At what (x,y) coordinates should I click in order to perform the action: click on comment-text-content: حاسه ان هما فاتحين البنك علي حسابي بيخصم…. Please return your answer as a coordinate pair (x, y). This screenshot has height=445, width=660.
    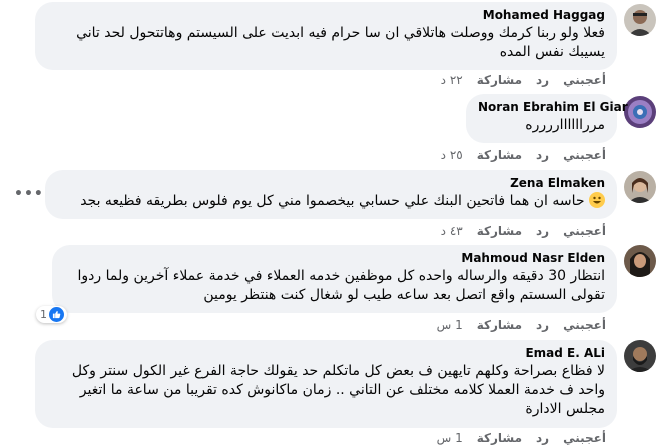
    Looking at the image, I should click on (332, 201).